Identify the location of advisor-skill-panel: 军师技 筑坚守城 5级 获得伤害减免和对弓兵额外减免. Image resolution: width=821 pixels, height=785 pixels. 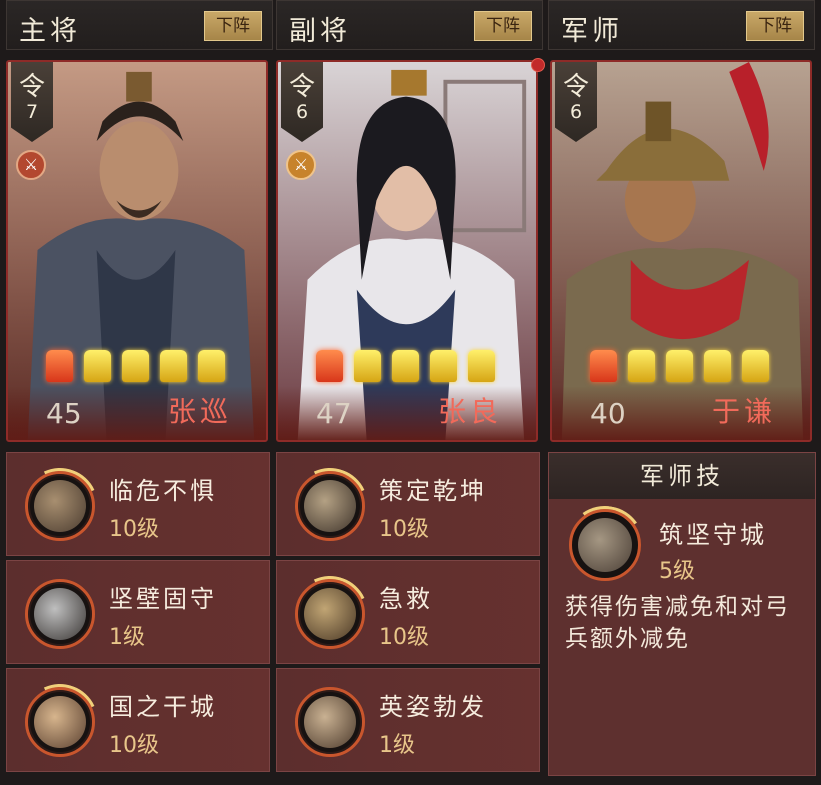
(682, 614).